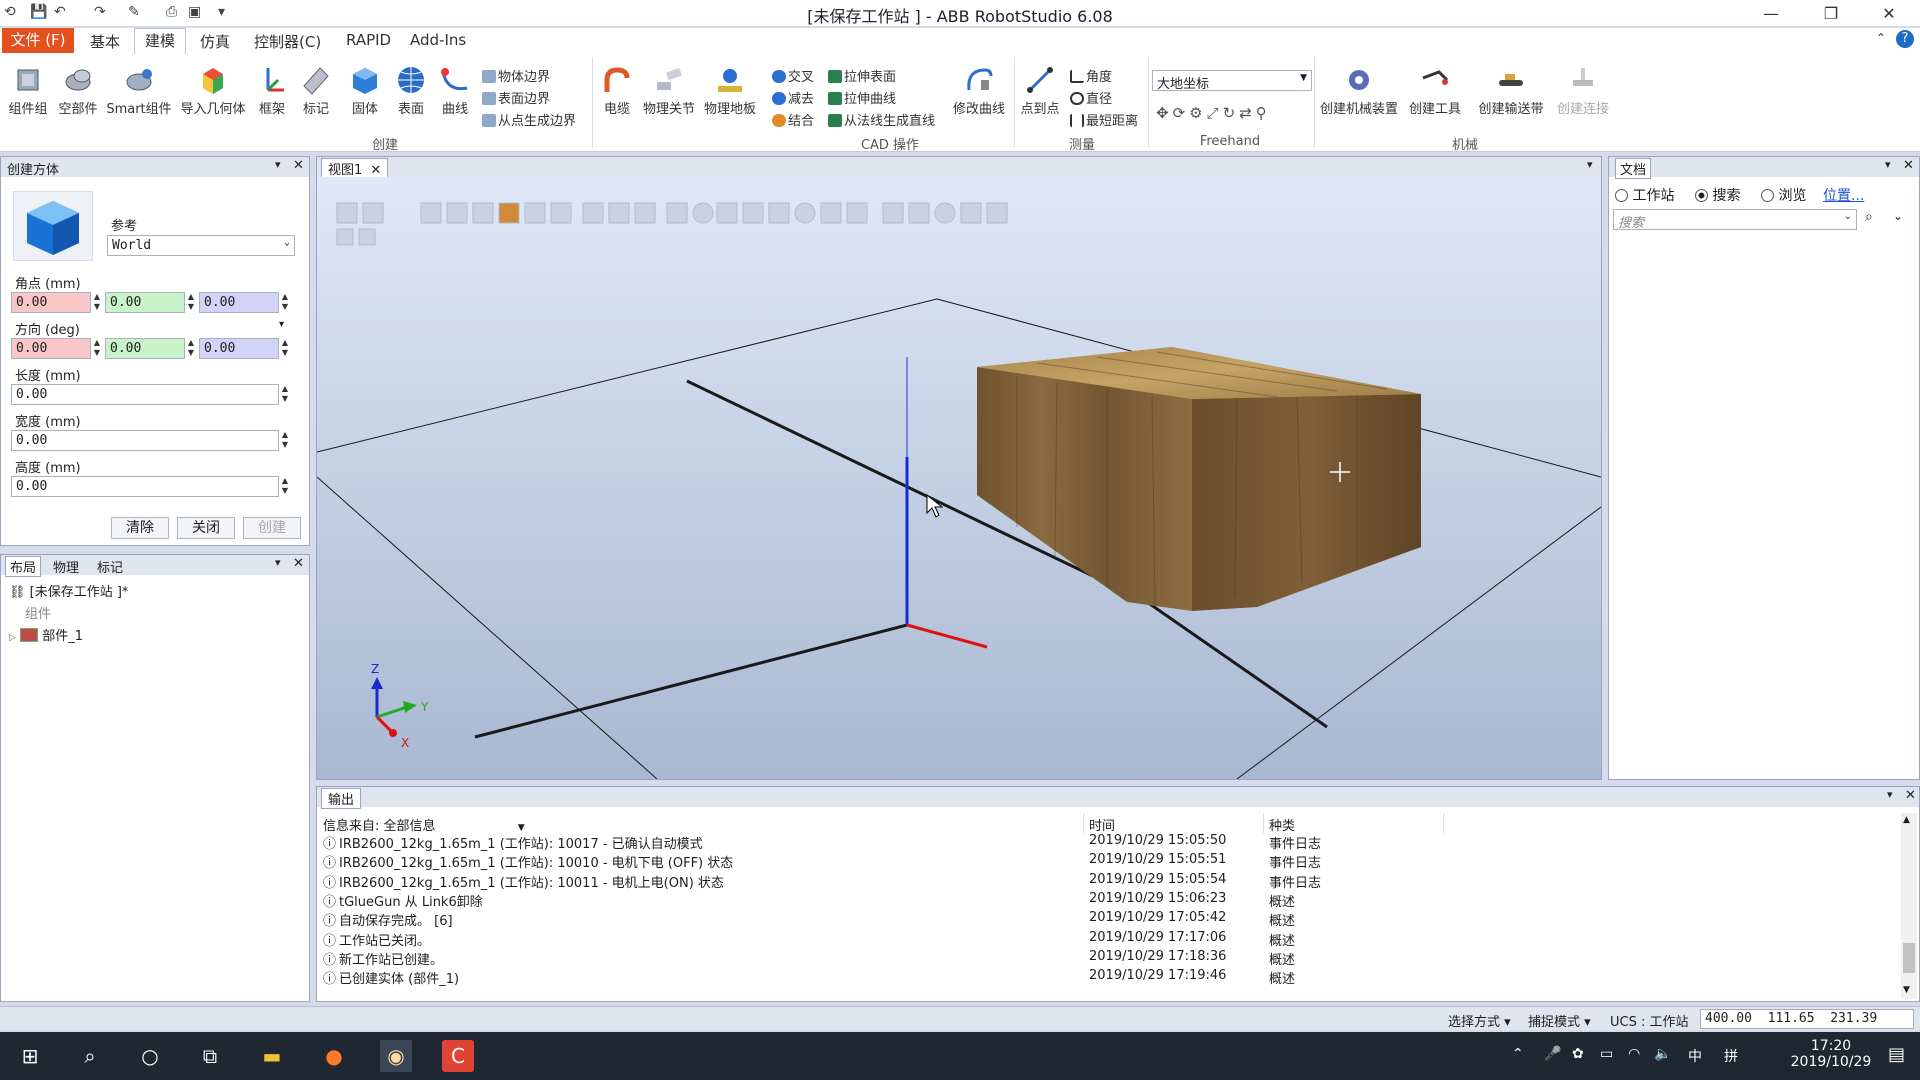 The height and width of the screenshot is (1080, 1920). I want to click on empty-part-button: 空部件, so click(78, 90).